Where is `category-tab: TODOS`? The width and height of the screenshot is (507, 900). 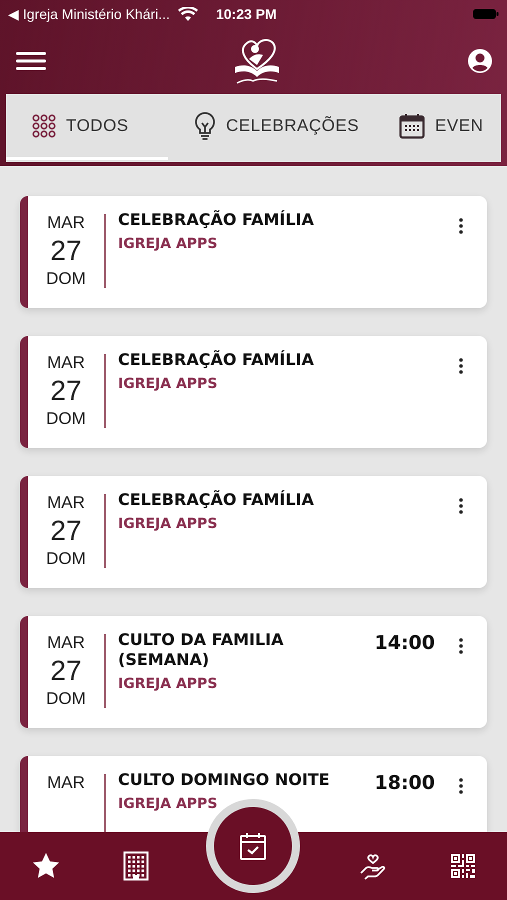
category-tab: TODOS is located at coordinates (87, 127).